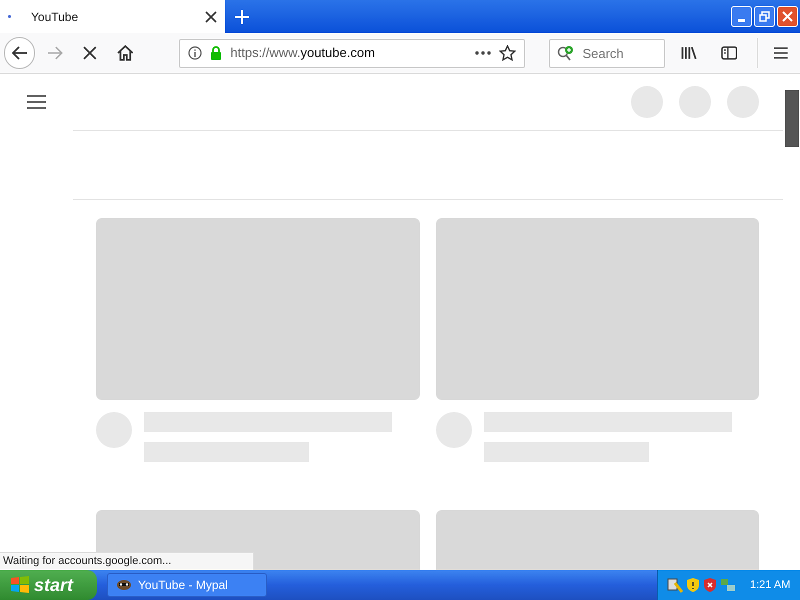  Describe the element at coordinates (729, 53) in the screenshot. I see `sidebar-icon` at that location.